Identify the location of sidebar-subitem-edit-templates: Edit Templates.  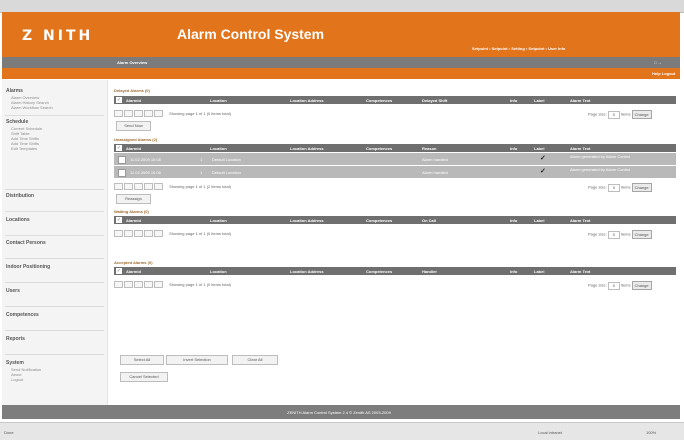
(24, 148).